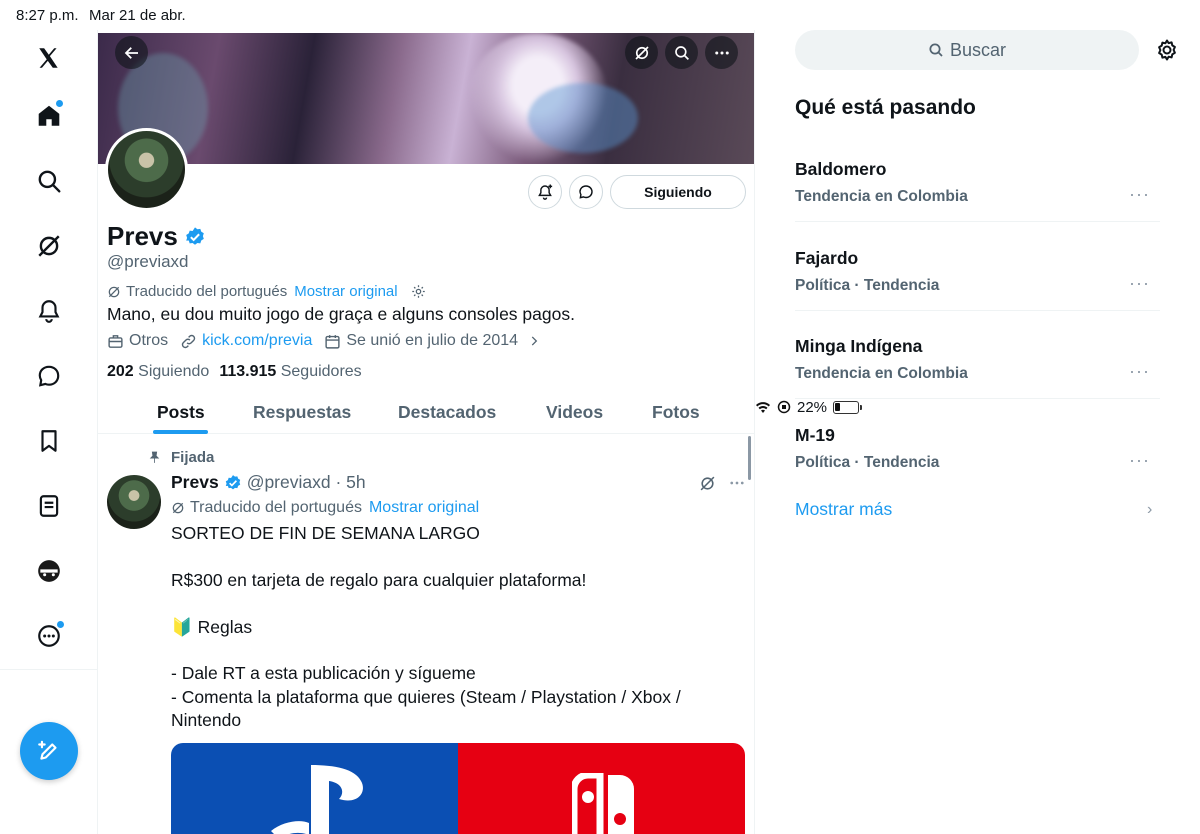 The image size is (1200, 834). What do you see at coordinates (207, 291) in the screenshot?
I see `translated-label: Traducido del portugués` at bounding box center [207, 291].